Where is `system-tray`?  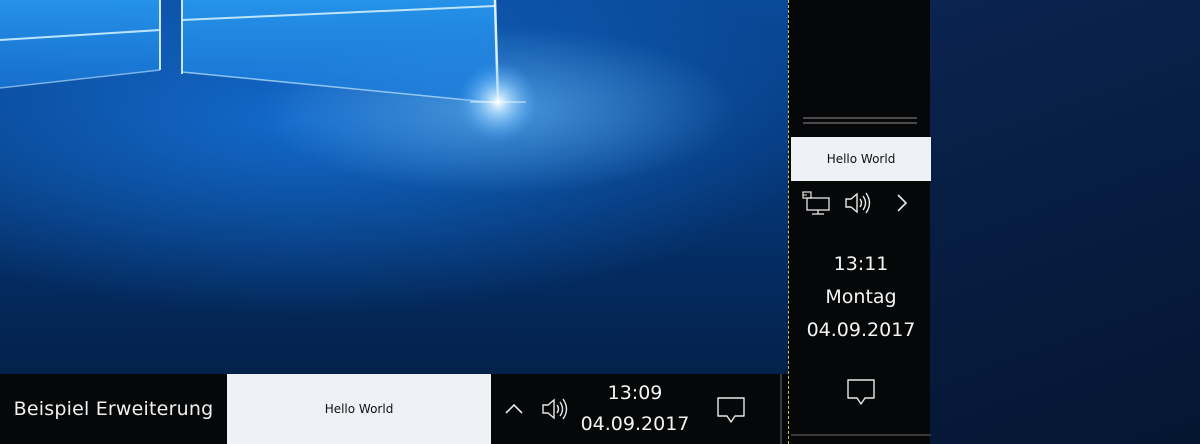
system-tray is located at coordinates (861, 202).